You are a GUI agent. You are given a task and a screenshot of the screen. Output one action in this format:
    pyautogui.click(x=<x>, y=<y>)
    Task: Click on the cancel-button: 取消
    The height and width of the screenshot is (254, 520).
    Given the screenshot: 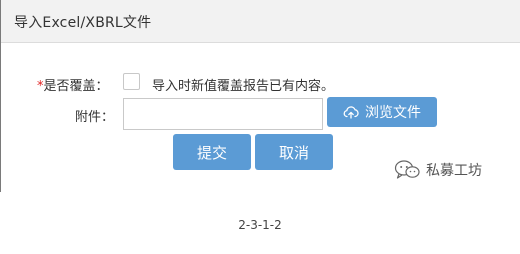 What is the action you would take?
    pyautogui.click(x=294, y=152)
    